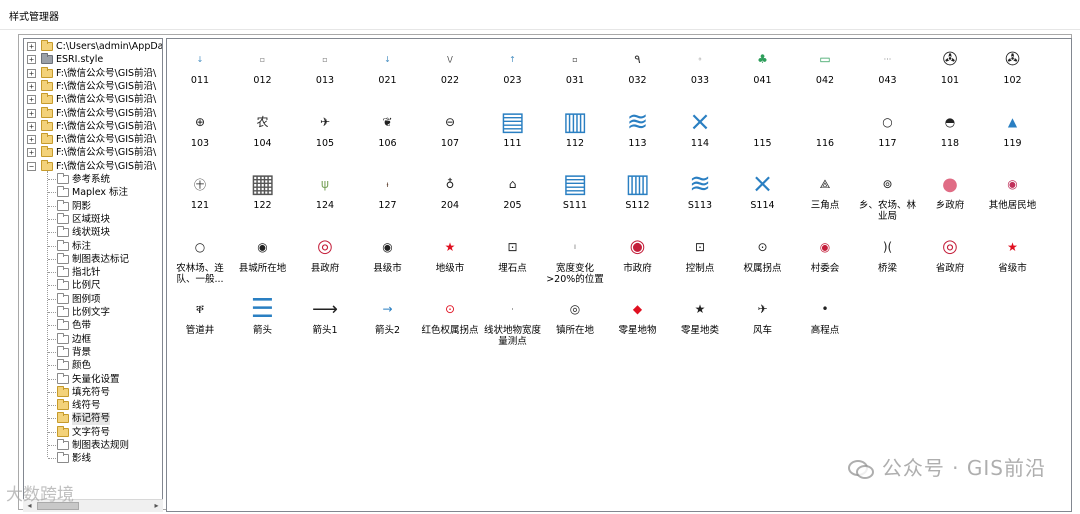  I want to click on symbol-cell: ··· 043, so click(888, 69).